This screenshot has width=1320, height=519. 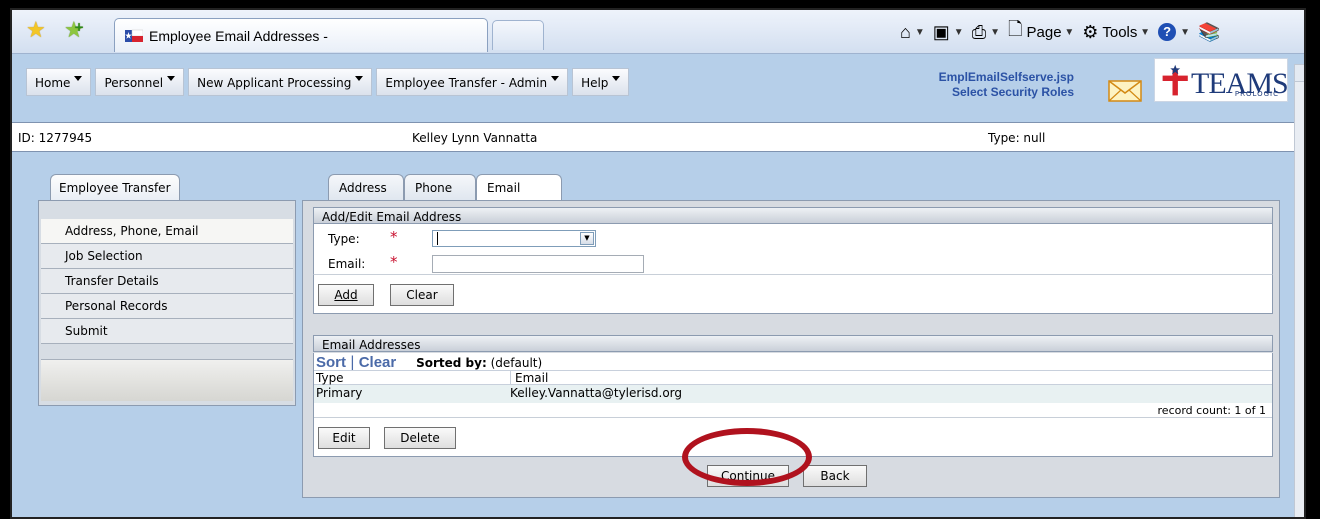 I want to click on edit-button: Edit, so click(x=344, y=438).